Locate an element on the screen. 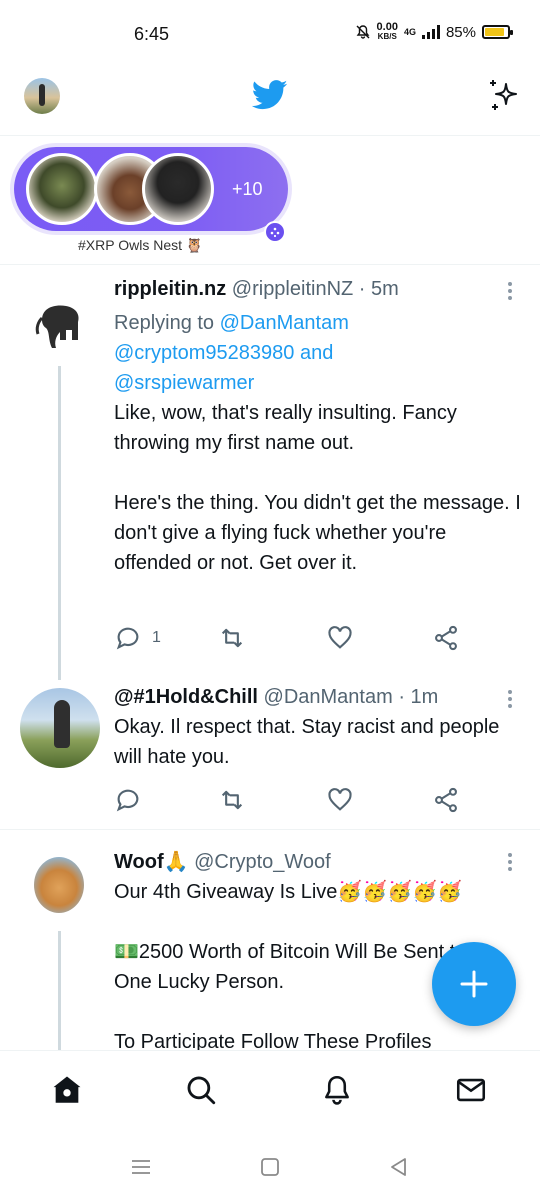  tweet-paragraph: Our 4th Giveaway Is Live🥳🥳🥳🥳🥳 is located at coordinates (288, 892).